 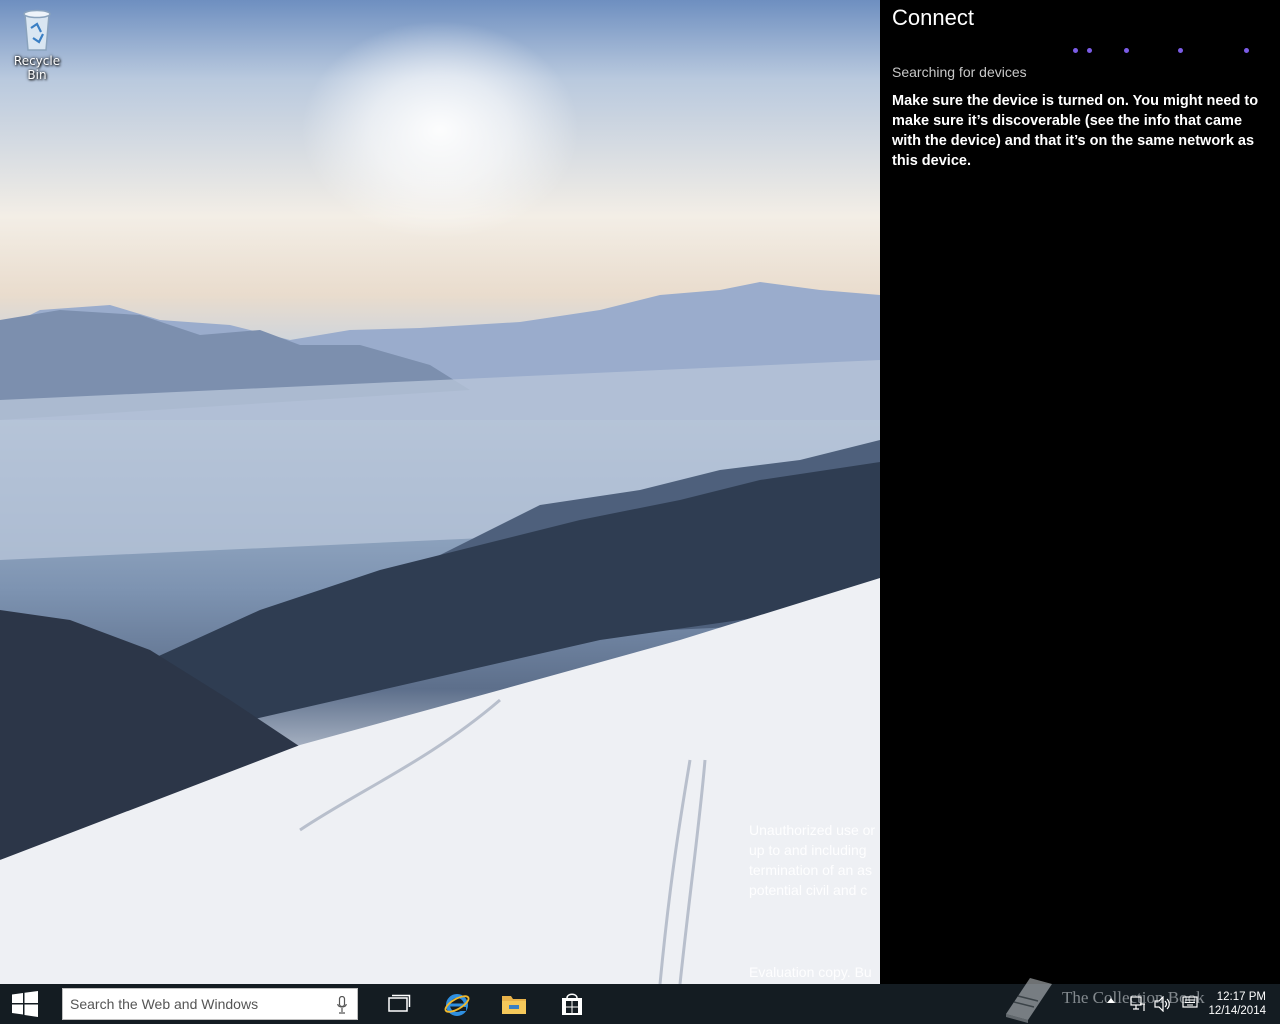 What do you see at coordinates (37, 68) in the screenshot?
I see `desktop-icon-label: Recycle Bin` at bounding box center [37, 68].